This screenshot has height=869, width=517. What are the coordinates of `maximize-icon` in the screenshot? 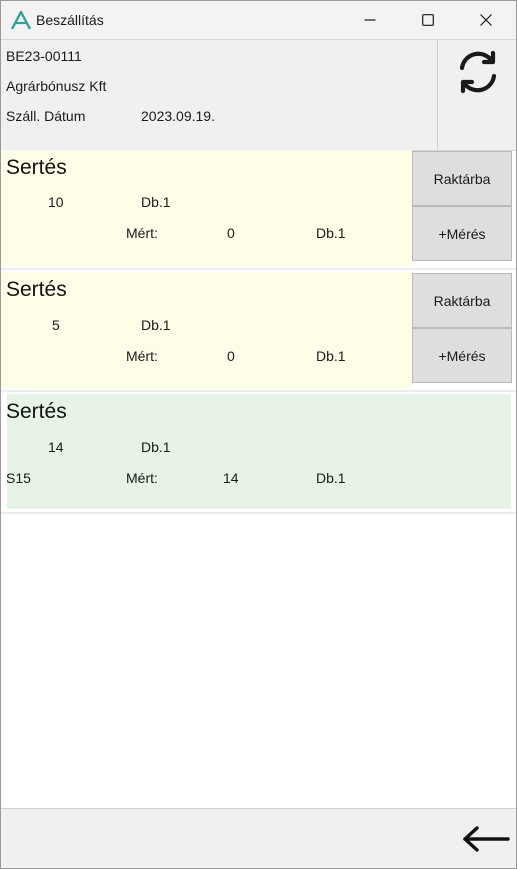 It's located at (428, 20).